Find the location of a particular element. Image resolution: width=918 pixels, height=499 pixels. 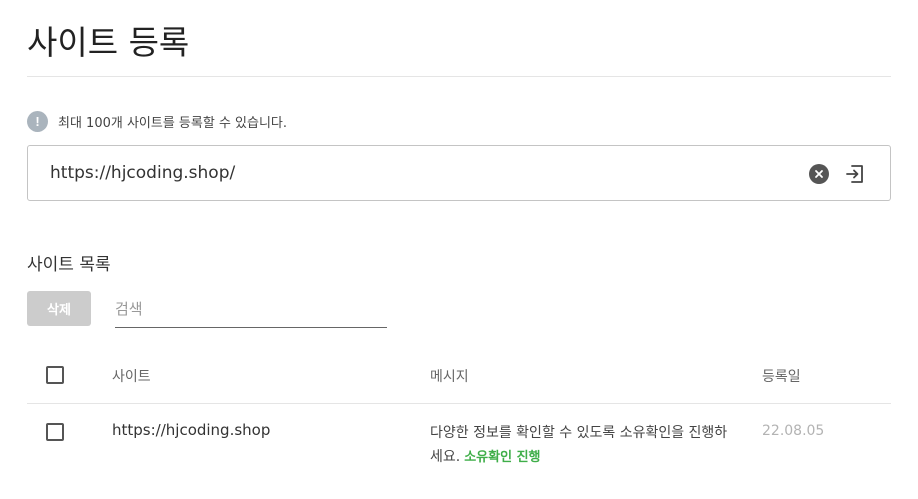

info-text: 최대 100개 사이트를 등록할 수 있습니다. is located at coordinates (173, 123).